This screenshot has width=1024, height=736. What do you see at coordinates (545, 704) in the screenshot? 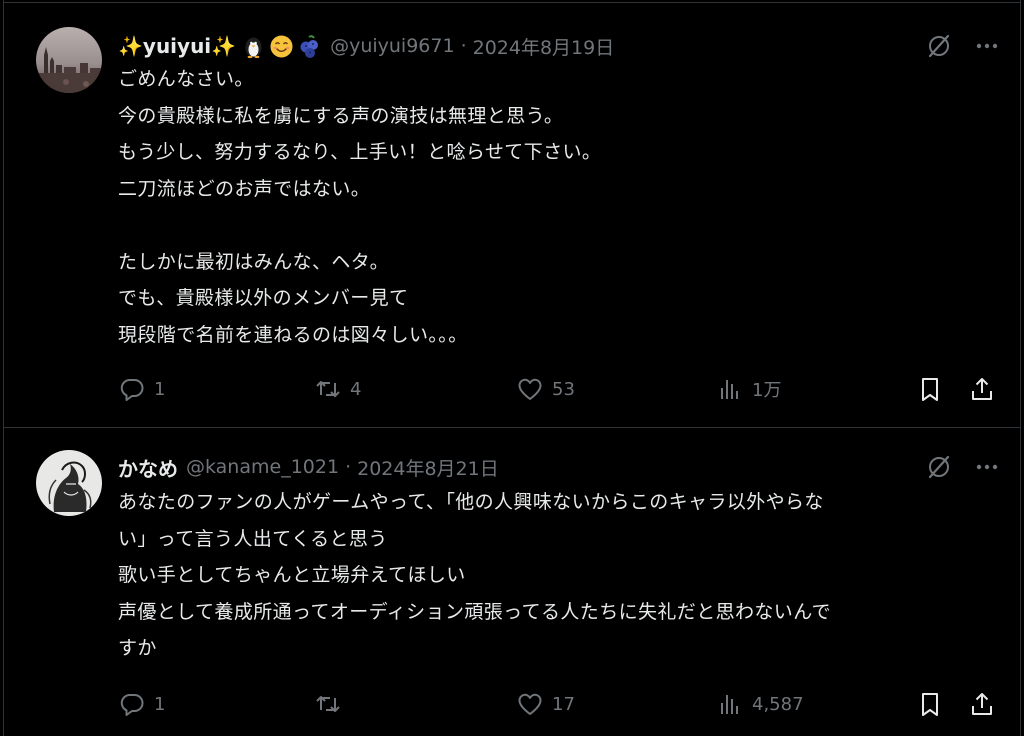
I see `like-button: 17` at bounding box center [545, 704].